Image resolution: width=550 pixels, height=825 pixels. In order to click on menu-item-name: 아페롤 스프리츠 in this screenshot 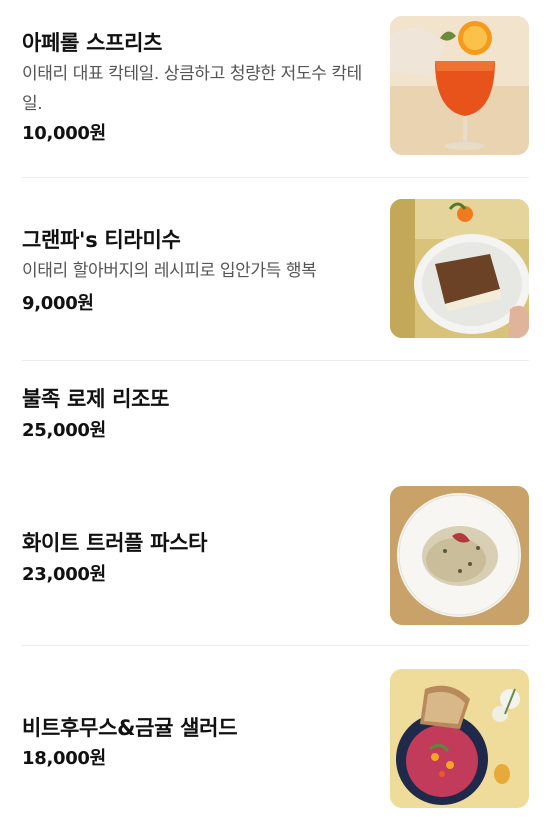, I will do `click(92, 43)`.